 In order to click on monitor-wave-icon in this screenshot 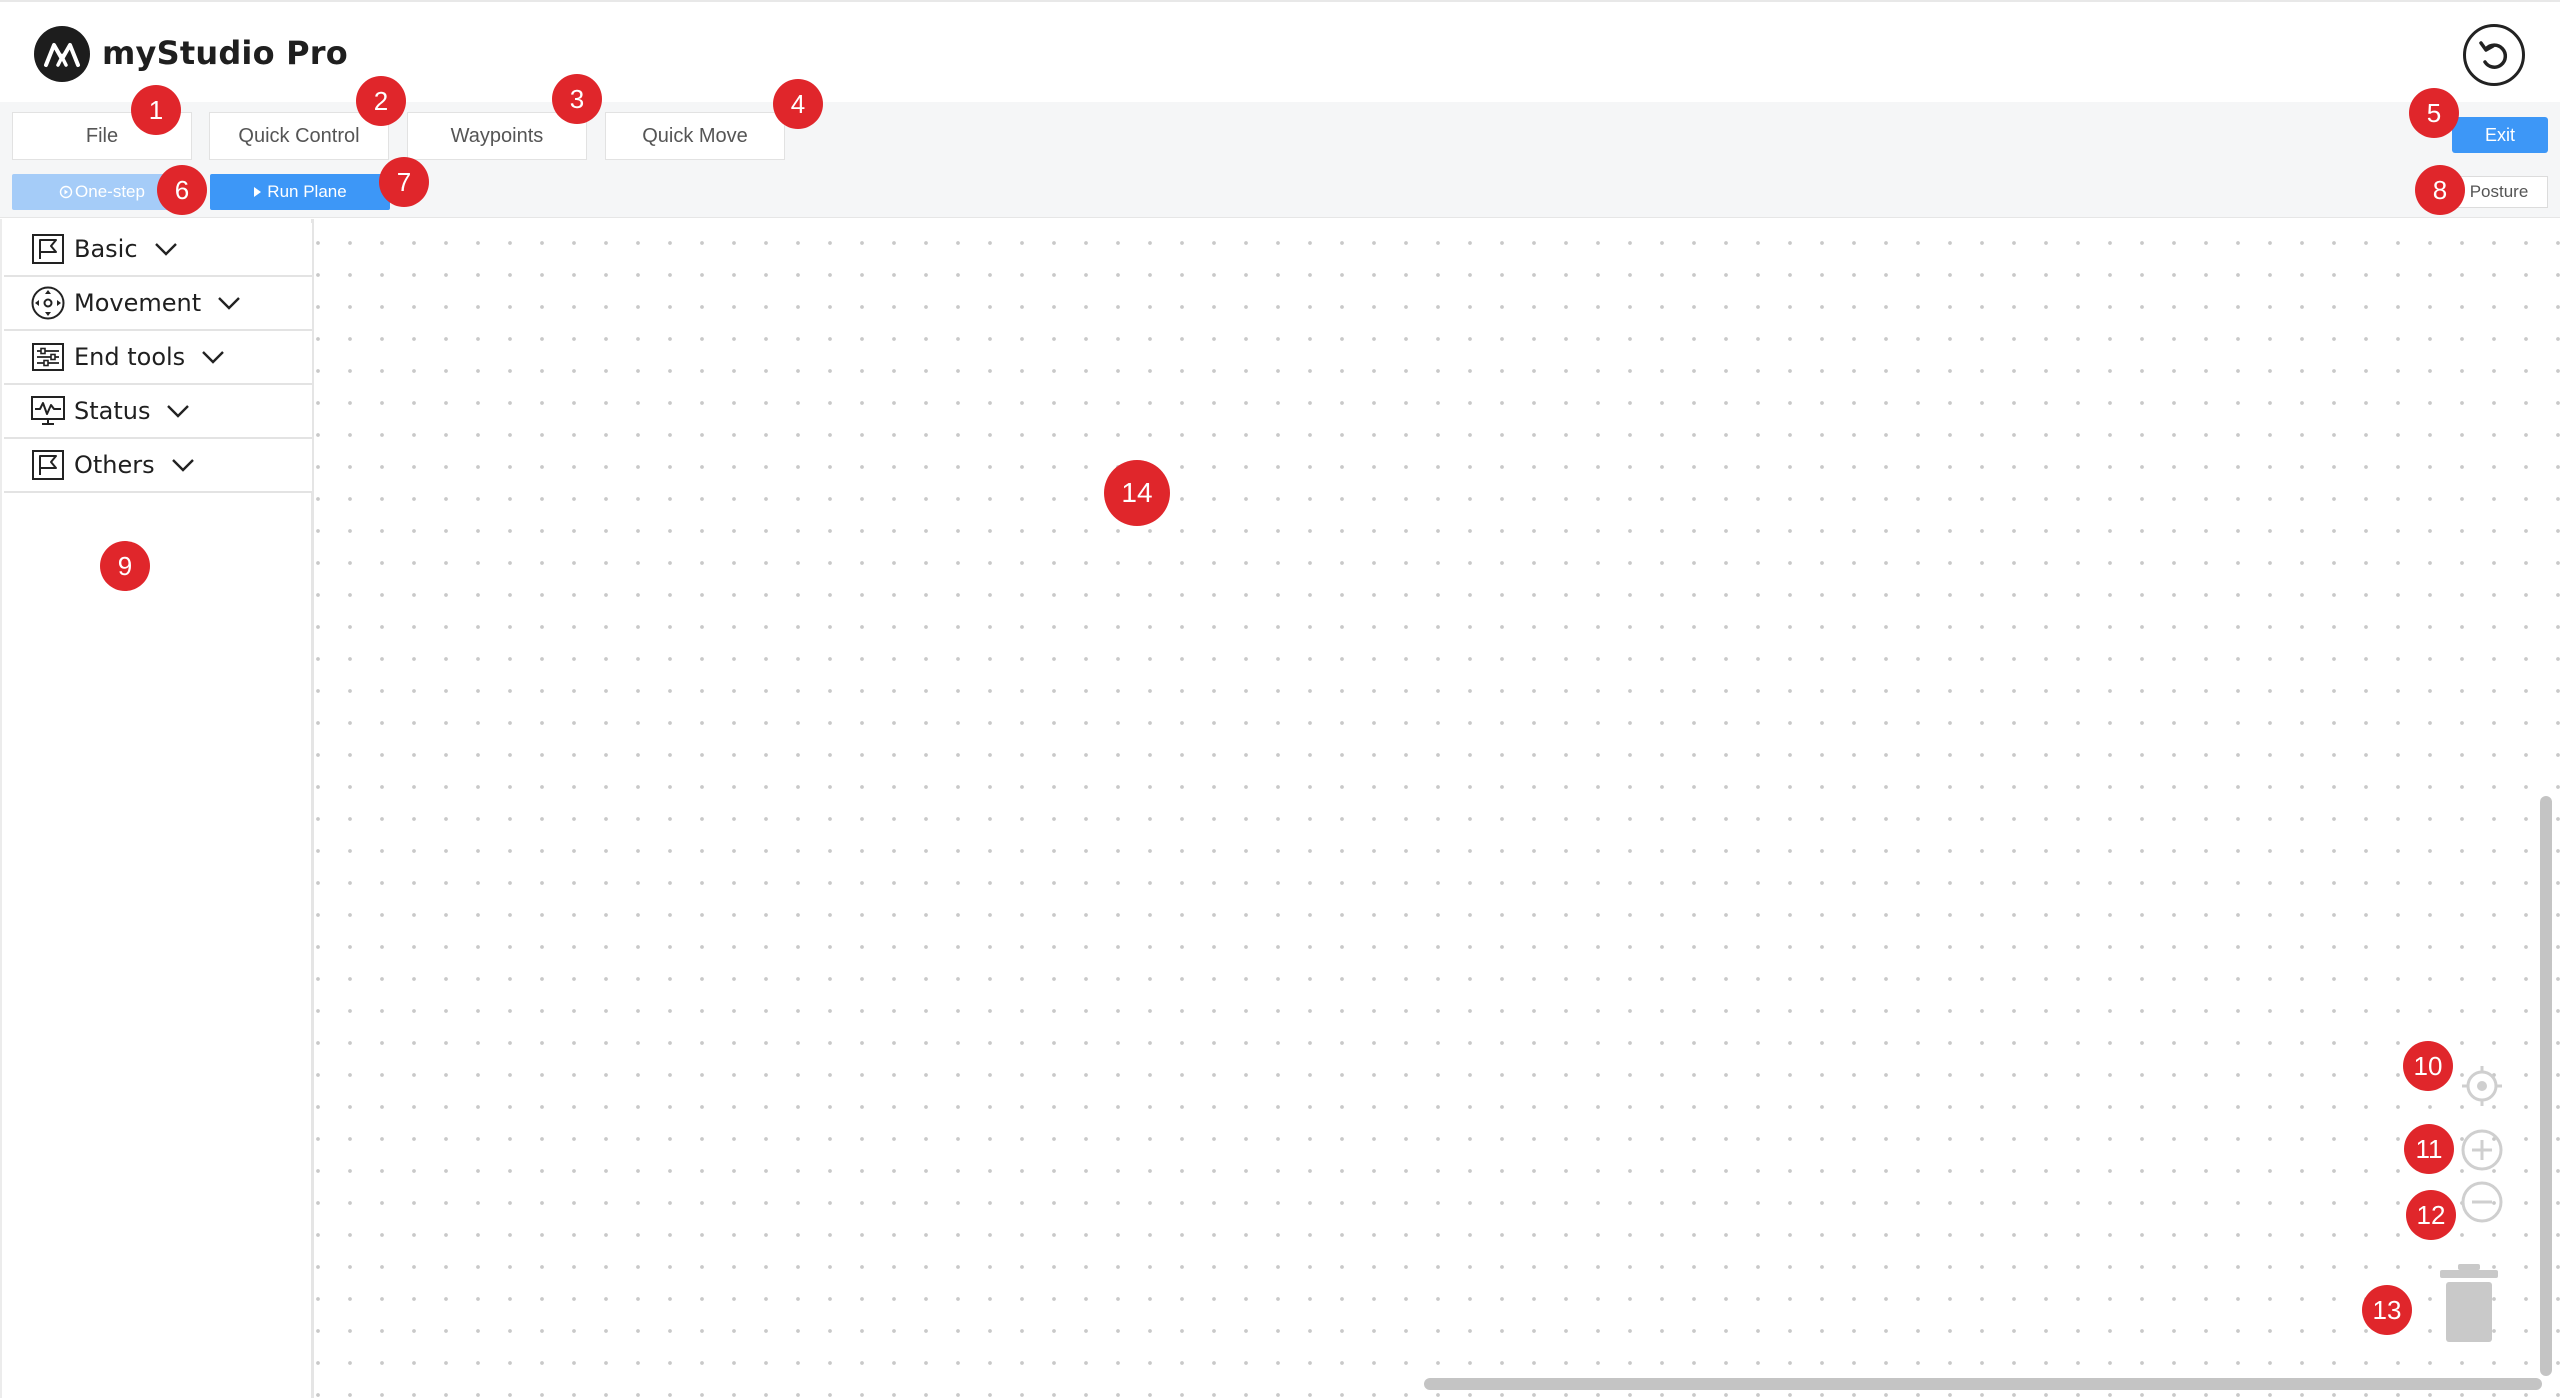, I will do `click(48, 411)`.